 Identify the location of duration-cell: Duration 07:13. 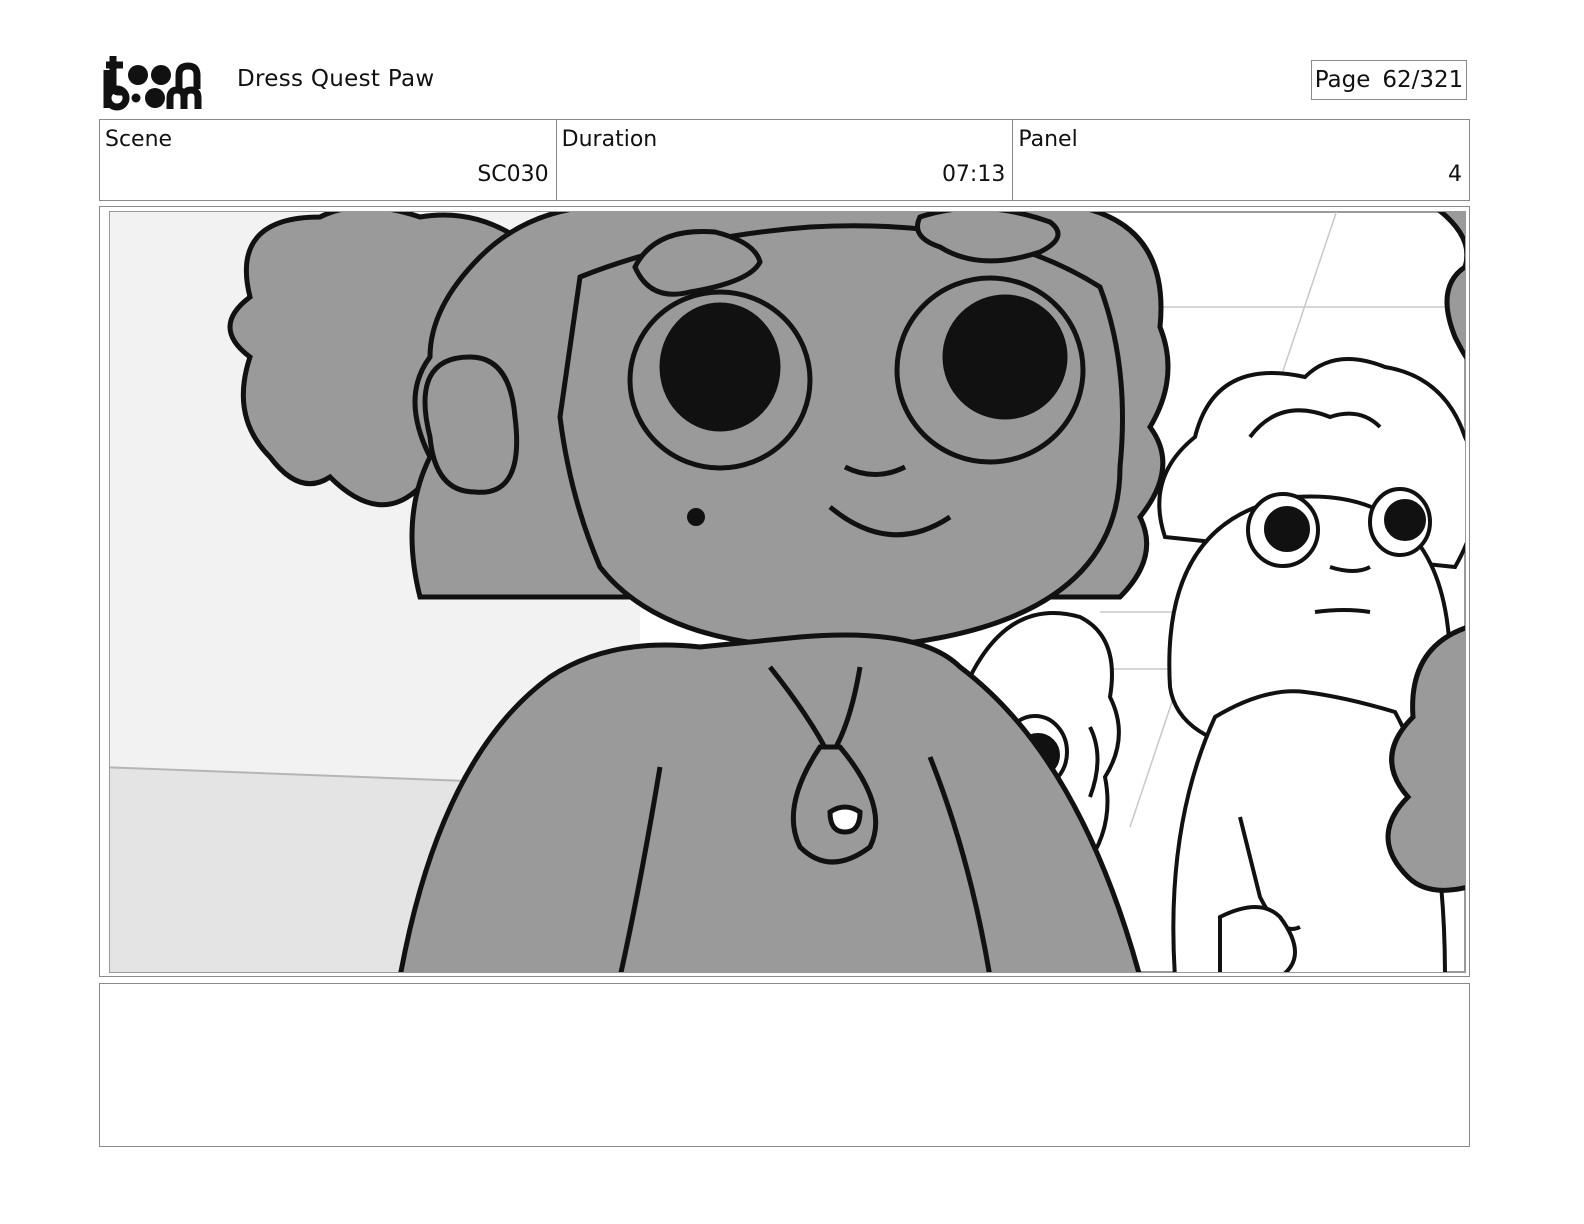
(785, 160).